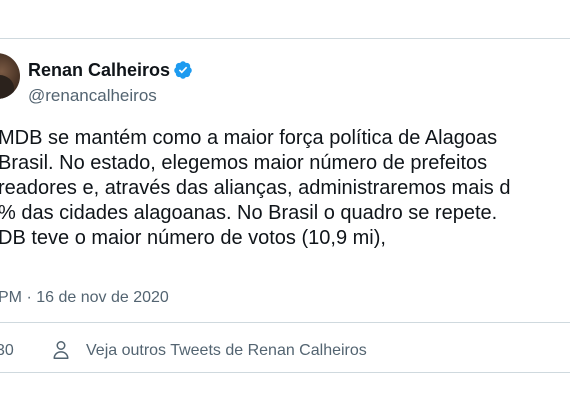 This screenshot has width=570, height=400. I want to click on author-display-name: Renan Calheiros, so click(99, 70).